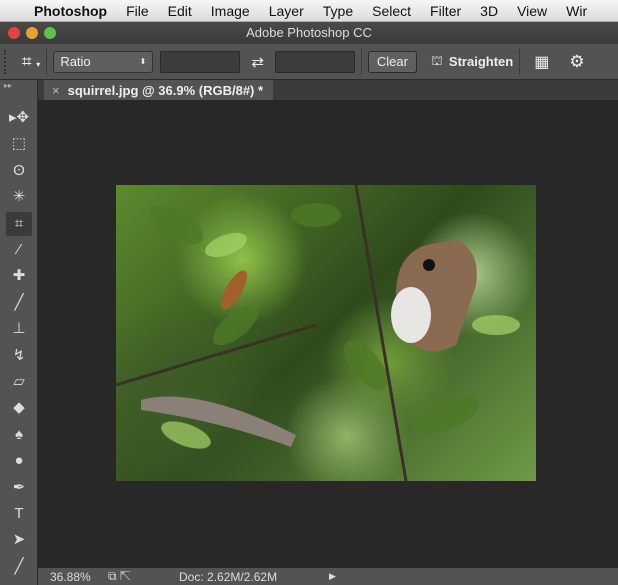 This screenshot has width=618, height=585. What do you see at coordinates (481, 61) in the screenshot?
I see `straighten-button: Straighten` at bounding box center [481, 61].